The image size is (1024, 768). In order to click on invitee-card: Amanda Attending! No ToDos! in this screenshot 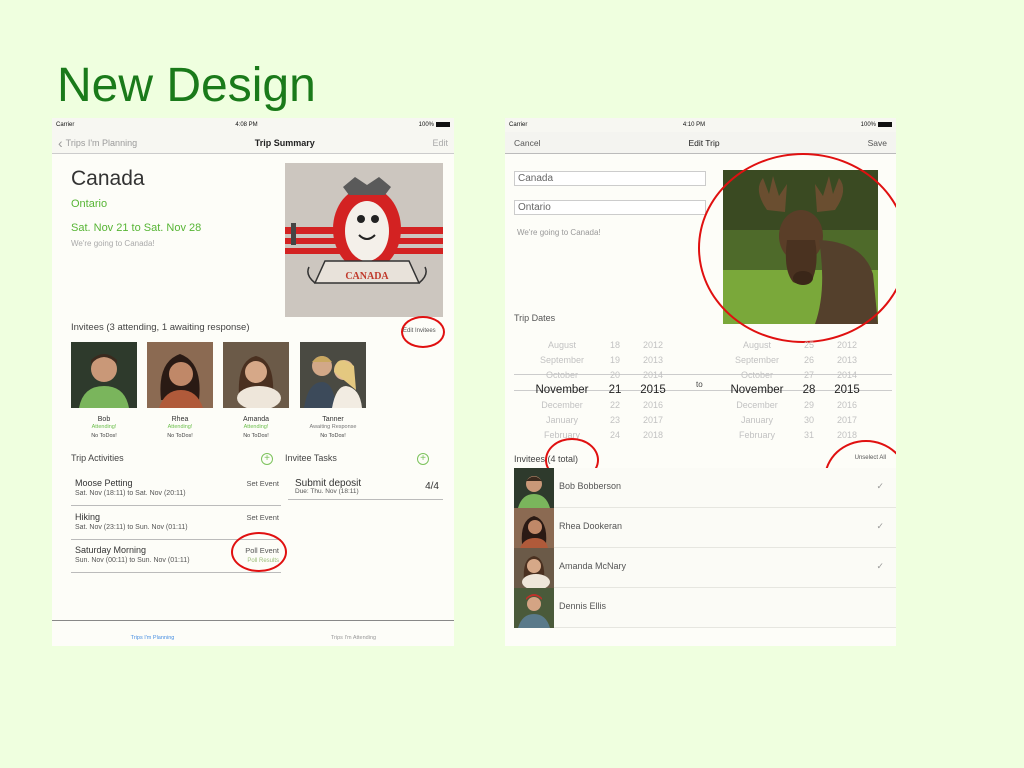, I will do `click(256, 390)`.